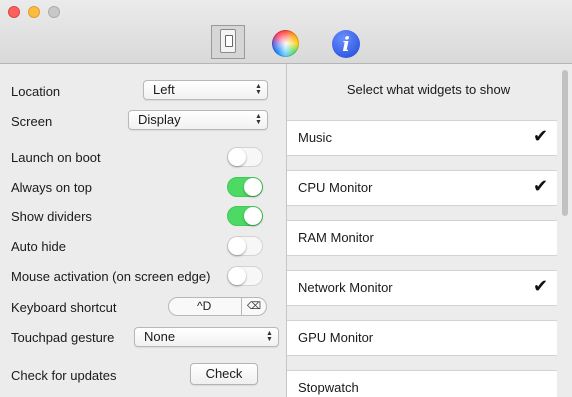 This screenshot has height=397, width=572. Describe the element at coordinates (205, 90) in the screenshot. I see `location-select: Left ▲ ▼` at that location.